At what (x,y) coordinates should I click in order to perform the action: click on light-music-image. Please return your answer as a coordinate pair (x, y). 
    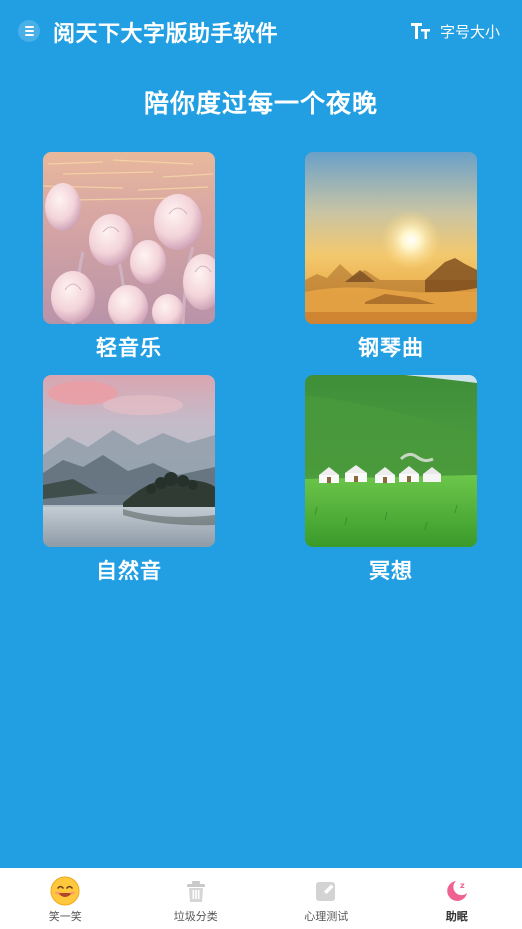
    Looking at the image, I should click on (129, 238).